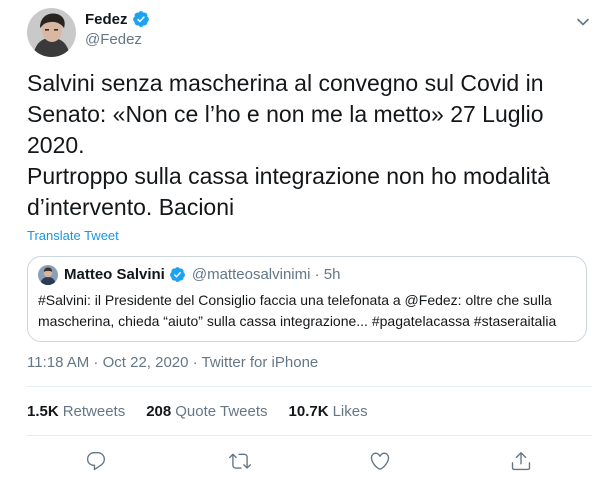 This screenshot has width=605, height=494. Describe the element at coordinates (350, 411) in the screenshot. I see `likes-label: Likes` at that location.